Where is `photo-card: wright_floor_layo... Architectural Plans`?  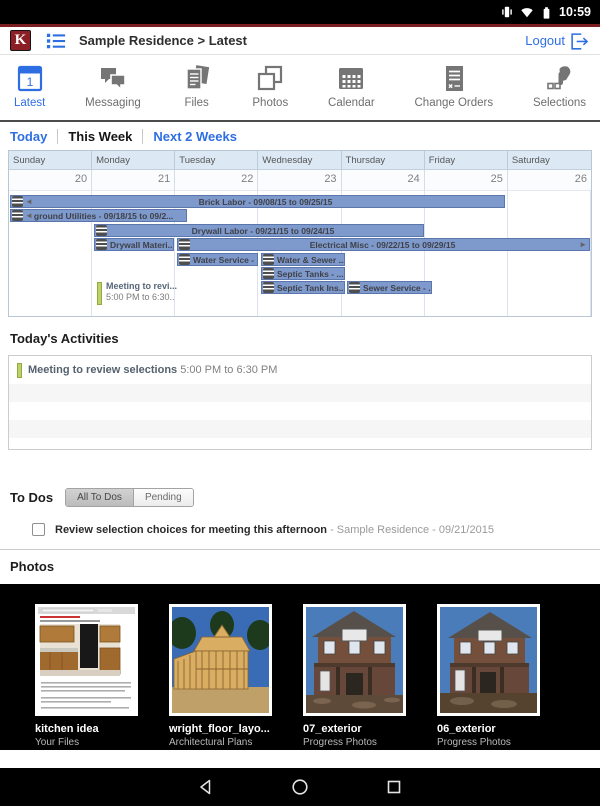 photo-card: wright_floor_layo... Architectural Plans is located at coordinates (220, 677).